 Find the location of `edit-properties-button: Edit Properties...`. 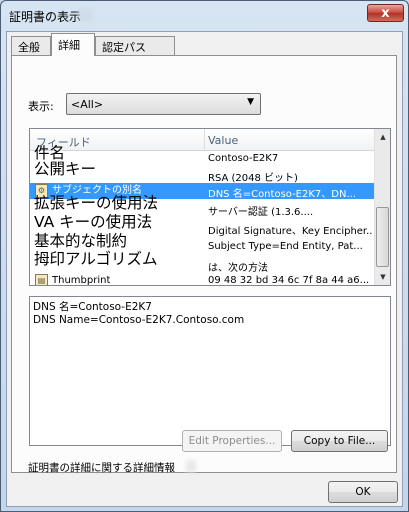

edit-properties-button: Edit Properties... is located at coordinates (232, 441).